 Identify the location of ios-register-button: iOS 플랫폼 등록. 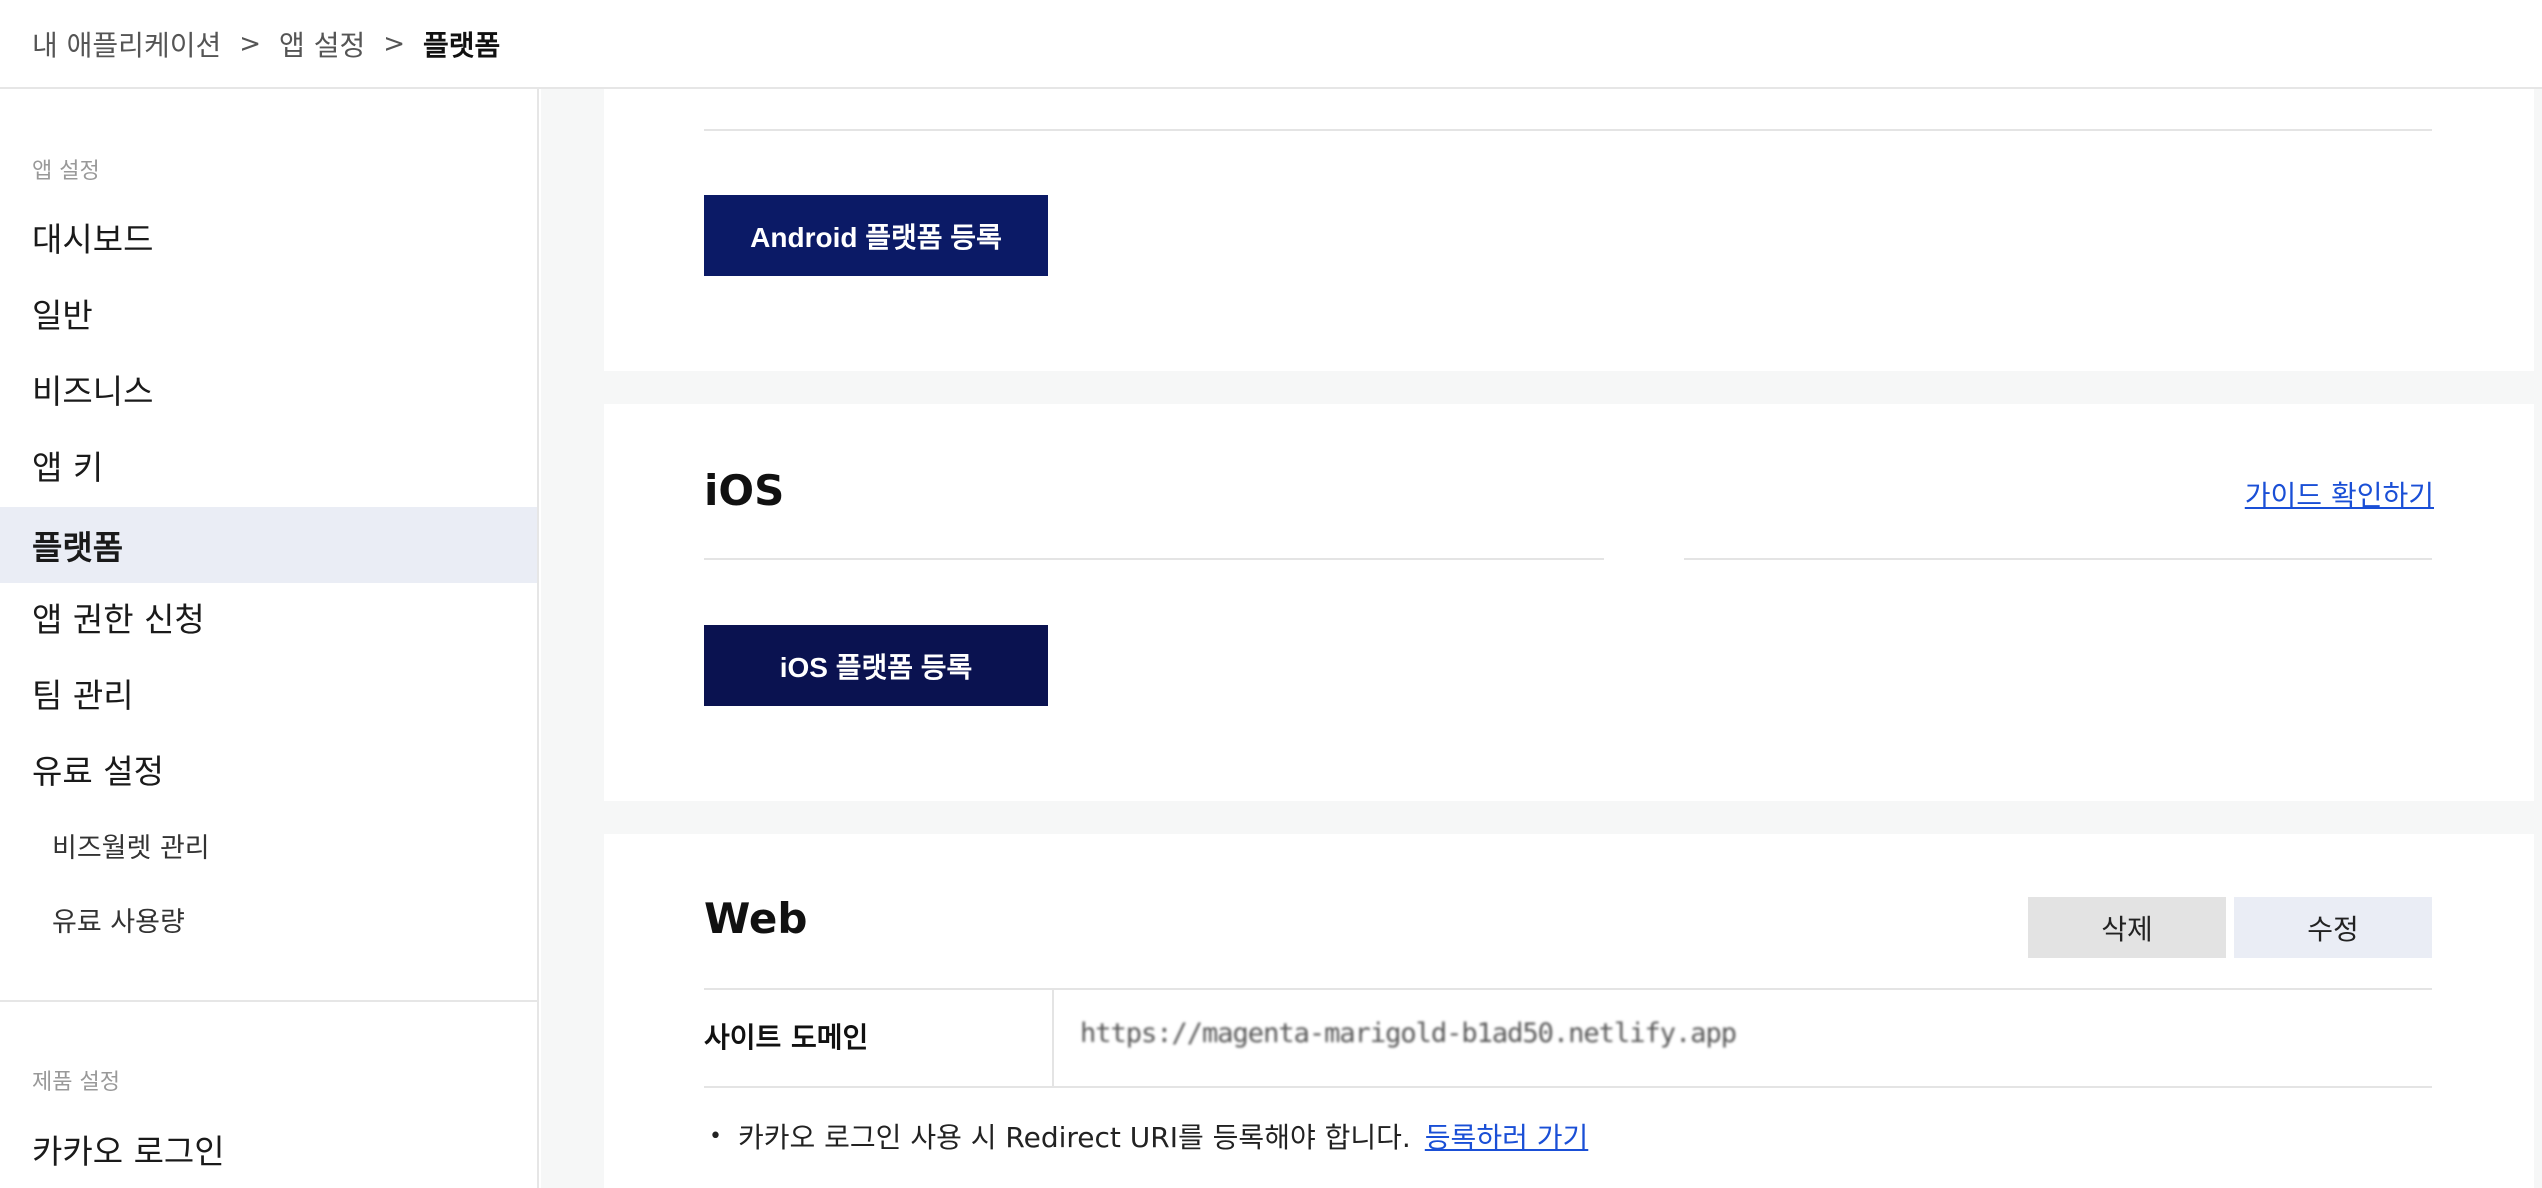
(876, 665).